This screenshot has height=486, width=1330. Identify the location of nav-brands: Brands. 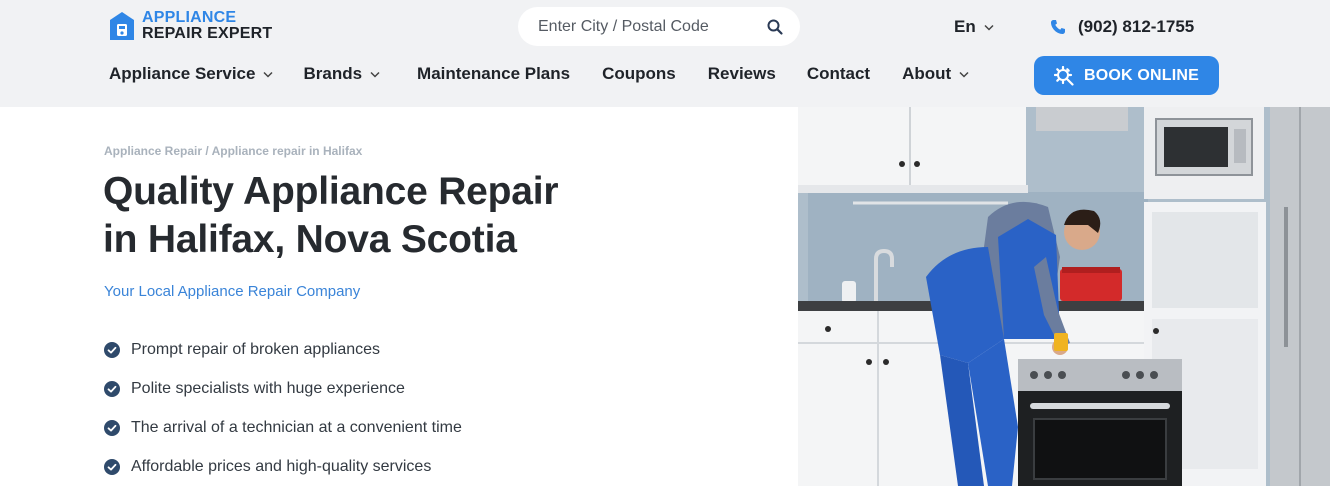
(341, 74).